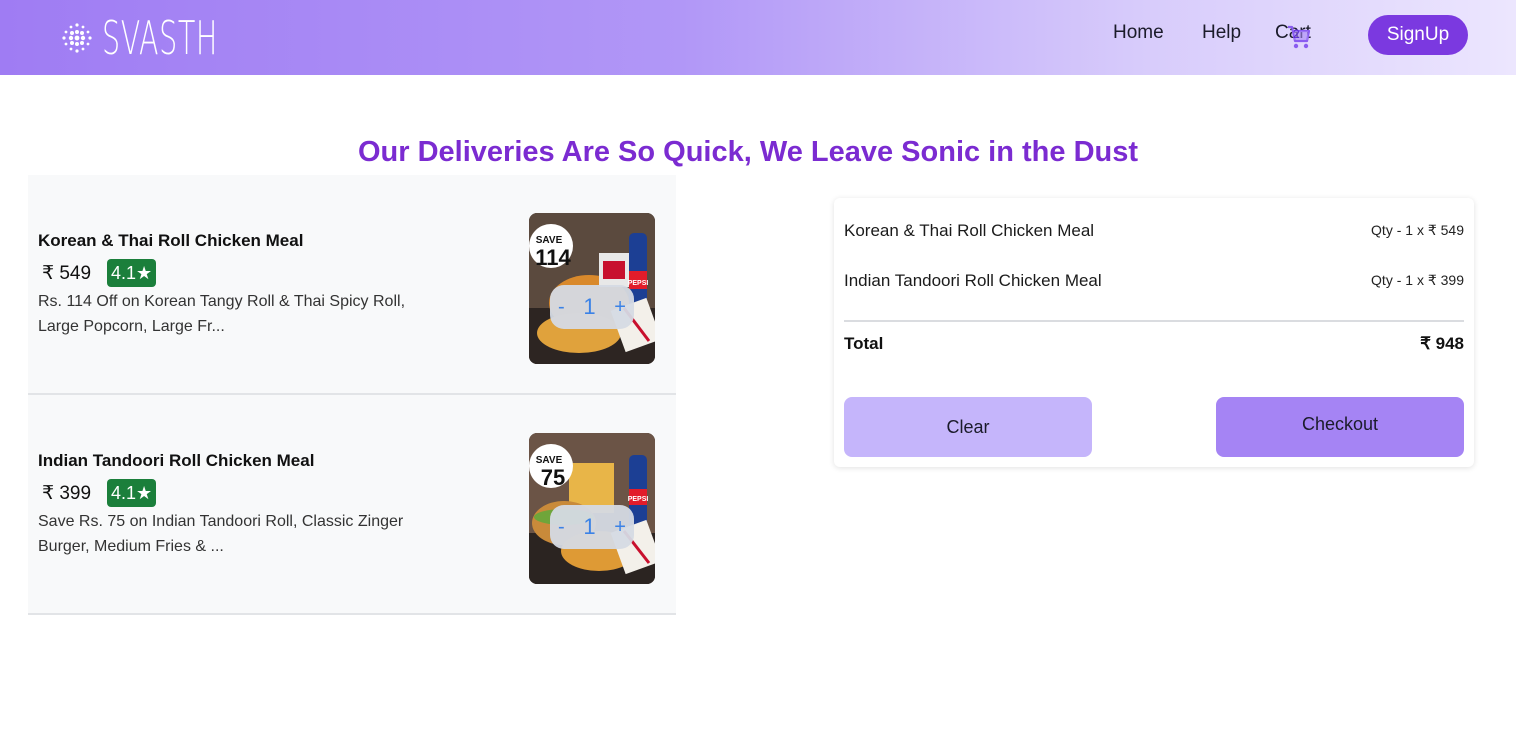 The image size is (1516, 747). Describe the element at coordinates (969, 230) in the screenshot. I see `summary-item-name: Korean & Thai Roll Chicken Meal` at that location.